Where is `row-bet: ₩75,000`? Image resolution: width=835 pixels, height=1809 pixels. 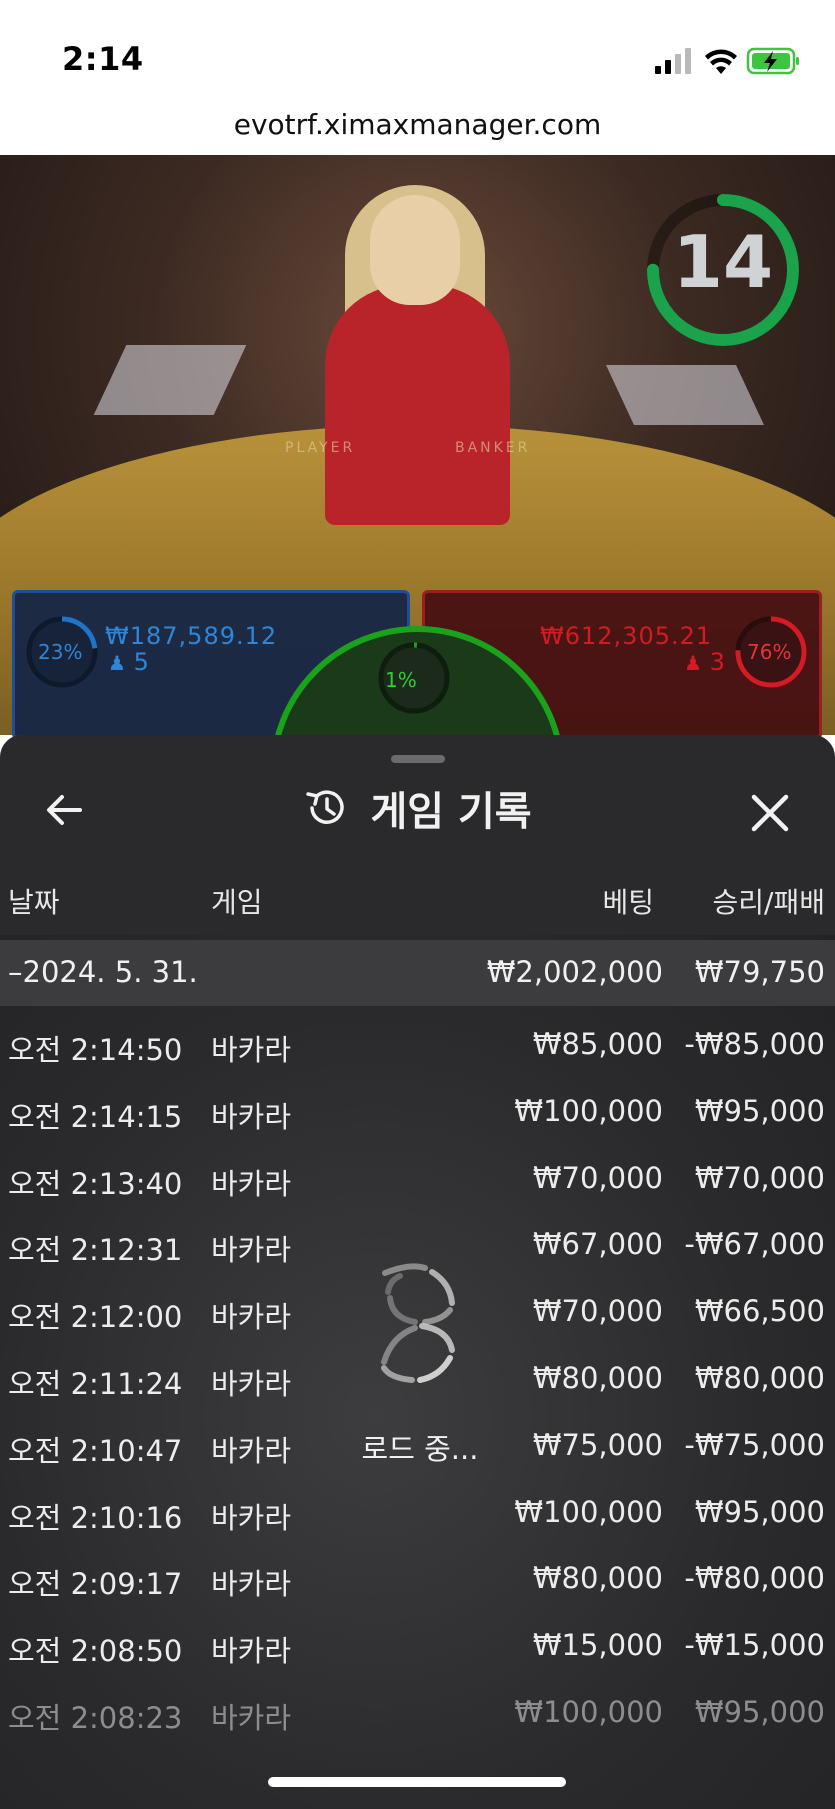 row-bet: ₩75,000 is located at coordinates (597, 1444).